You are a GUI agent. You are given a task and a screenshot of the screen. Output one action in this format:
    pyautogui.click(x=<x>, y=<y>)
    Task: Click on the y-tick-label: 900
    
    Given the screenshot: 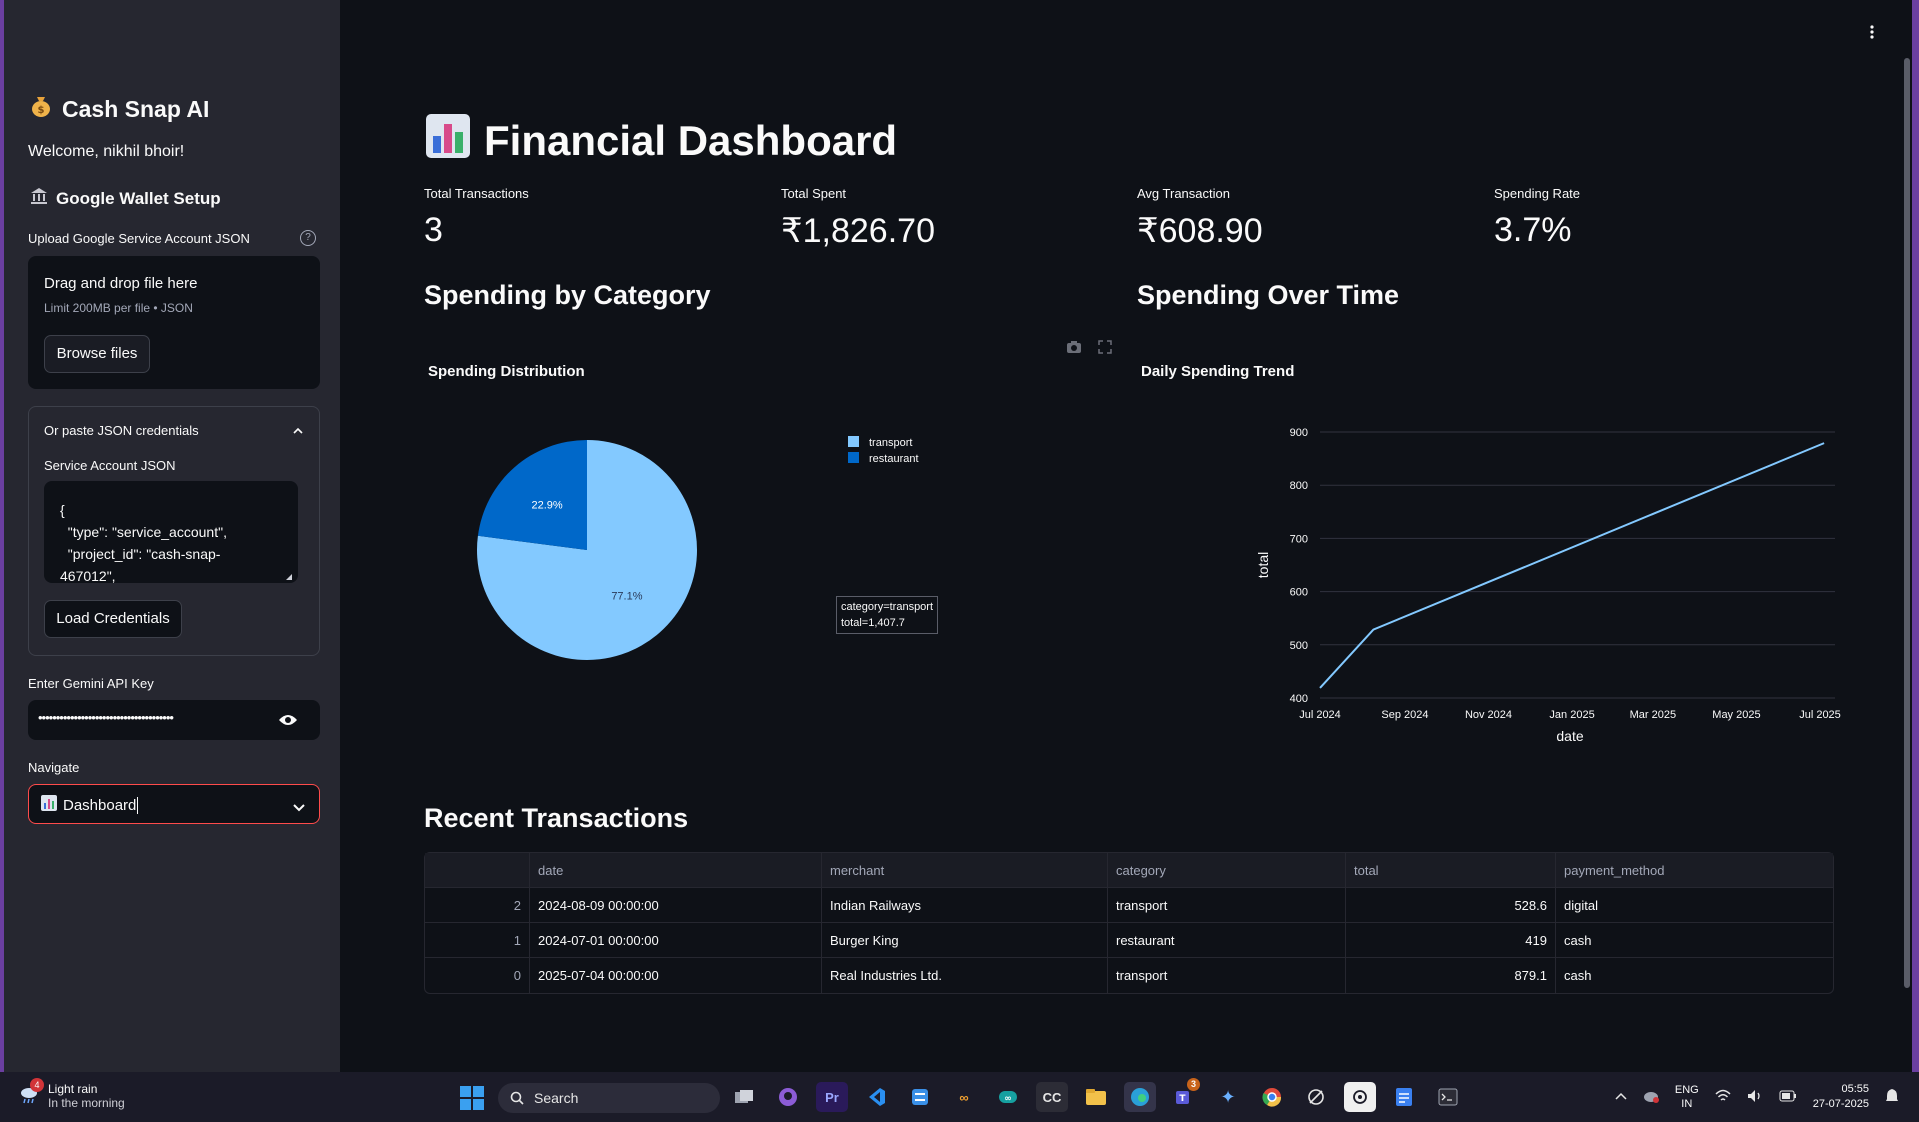 What is the action you would take?
    pyautogui.click(x=1299, y=433)
    